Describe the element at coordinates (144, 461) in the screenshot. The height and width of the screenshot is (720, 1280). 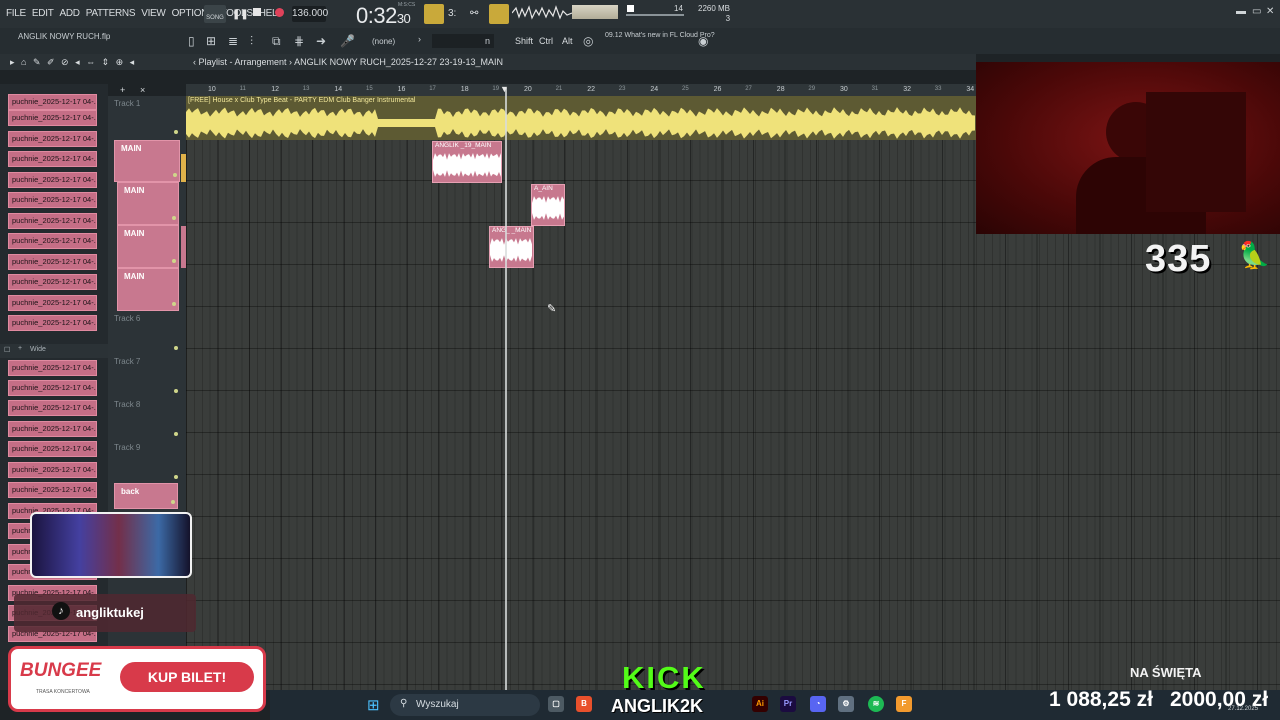
I see `track-header: Track 9` at that location.